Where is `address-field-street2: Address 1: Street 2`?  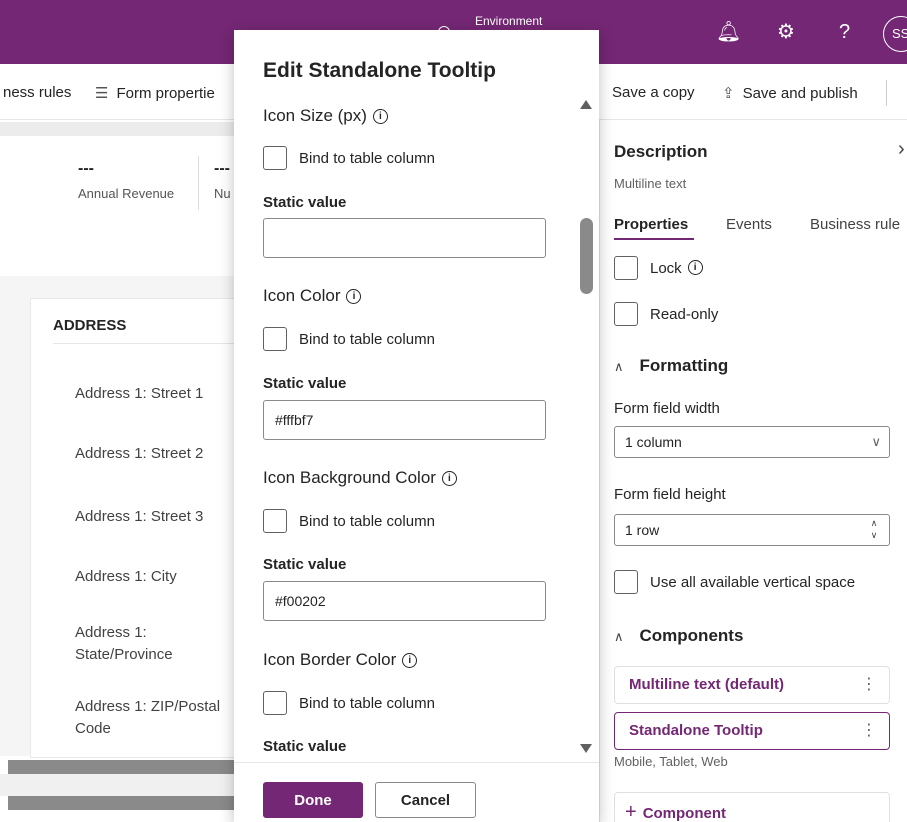 address-field-street2: Address 1: Street 2 is located at coordinates (155, 454).